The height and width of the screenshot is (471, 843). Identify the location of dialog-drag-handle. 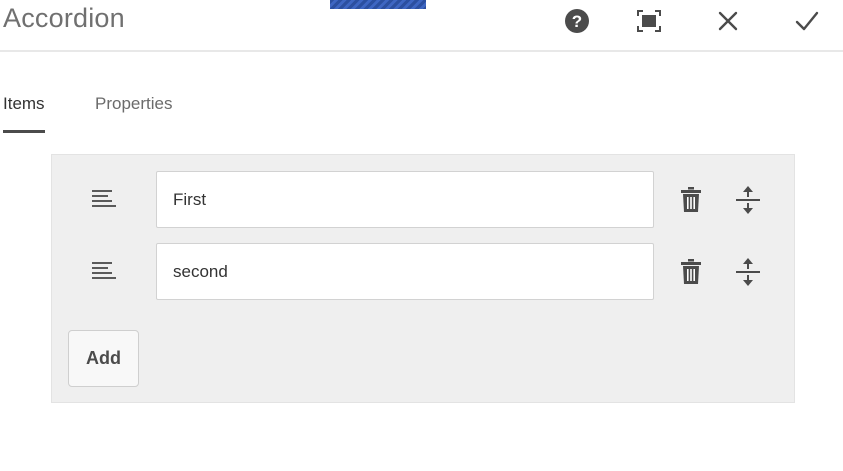
(378, 4).